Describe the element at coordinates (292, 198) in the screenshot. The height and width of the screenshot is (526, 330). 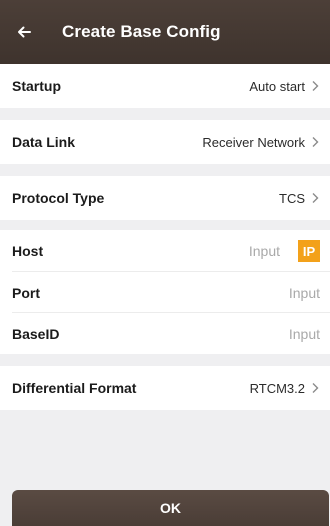
I see `protocol-type-value: TCS` at that location.